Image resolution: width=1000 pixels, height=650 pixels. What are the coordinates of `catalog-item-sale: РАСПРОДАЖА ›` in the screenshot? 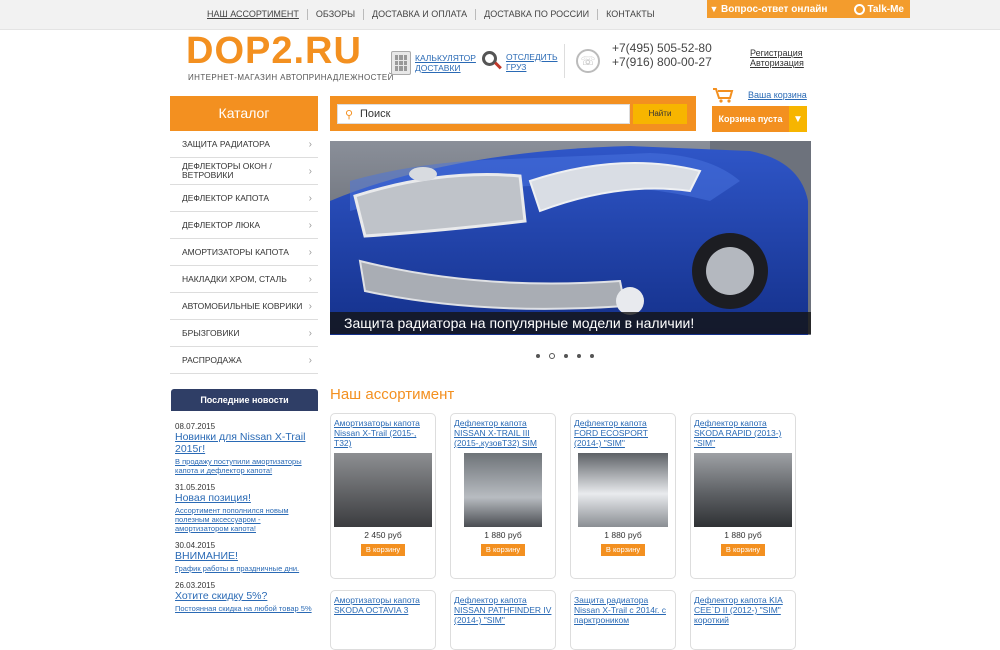 It's located at (244, 360).